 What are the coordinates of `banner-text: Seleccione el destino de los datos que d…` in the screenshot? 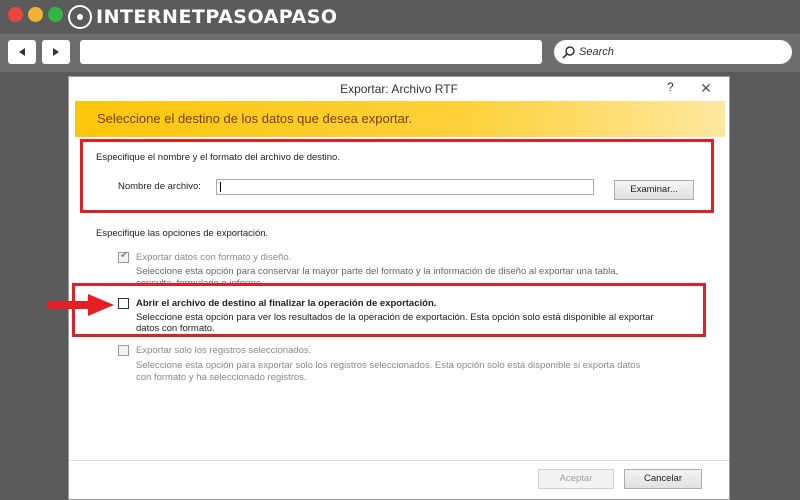 It's located at (255, 118).